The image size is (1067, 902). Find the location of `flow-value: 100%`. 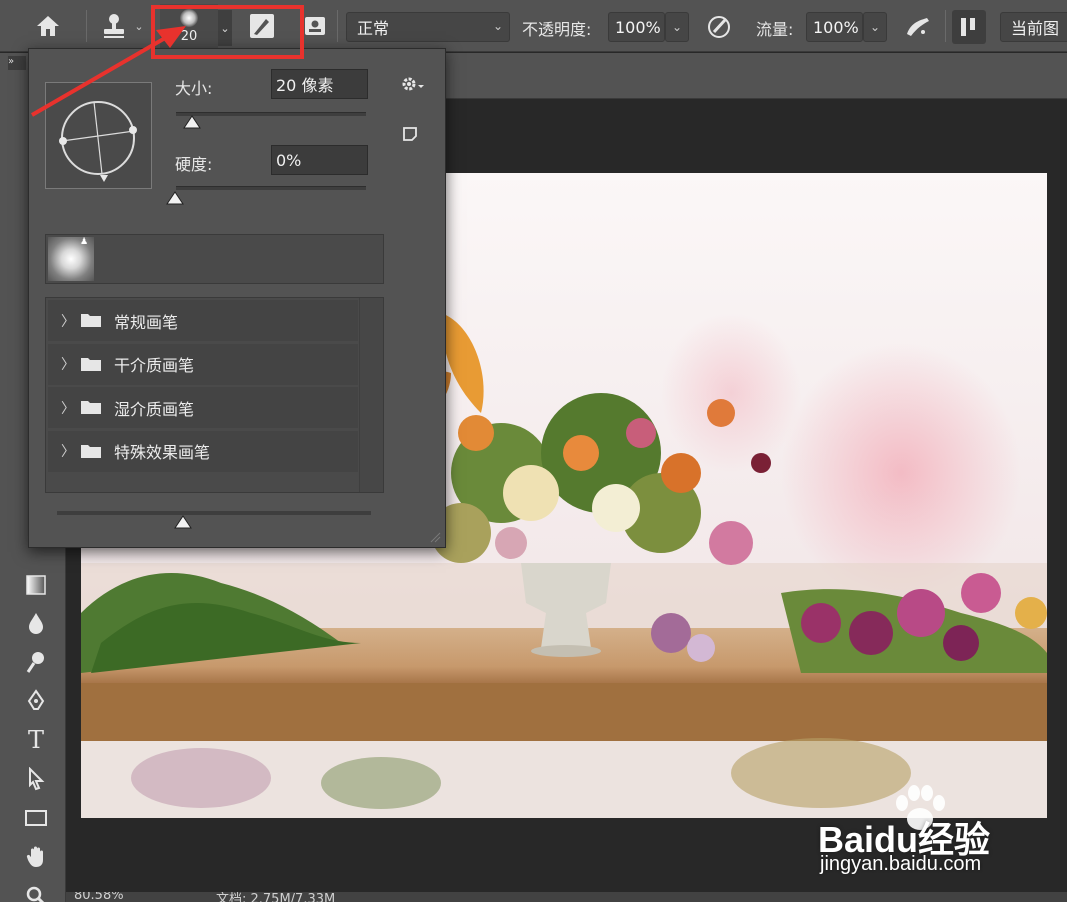

flow-value: 100% is located at coordinates (836, 27).